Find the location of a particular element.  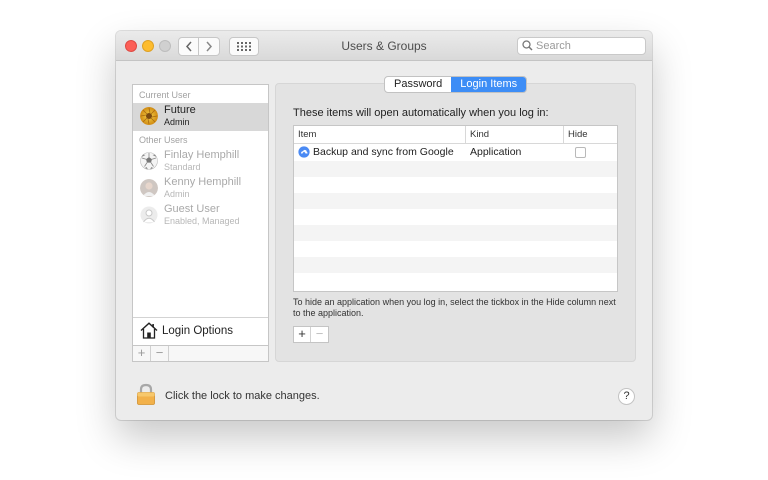

guest-icon is located at coordinates (149, 215).